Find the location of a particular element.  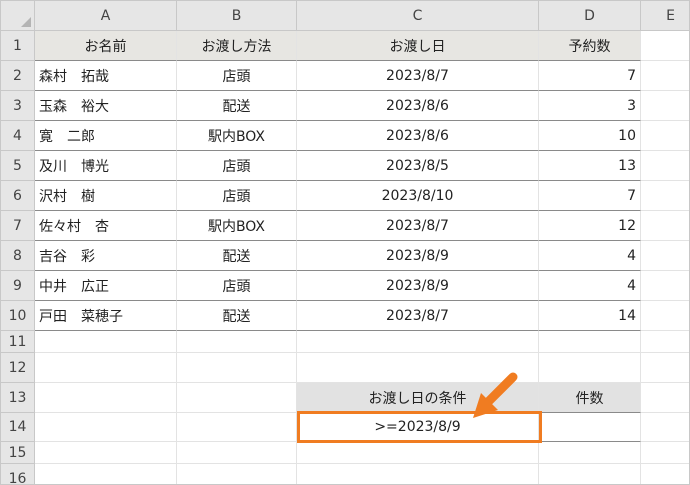

cell-a16 is located at coordinates (106, 474).